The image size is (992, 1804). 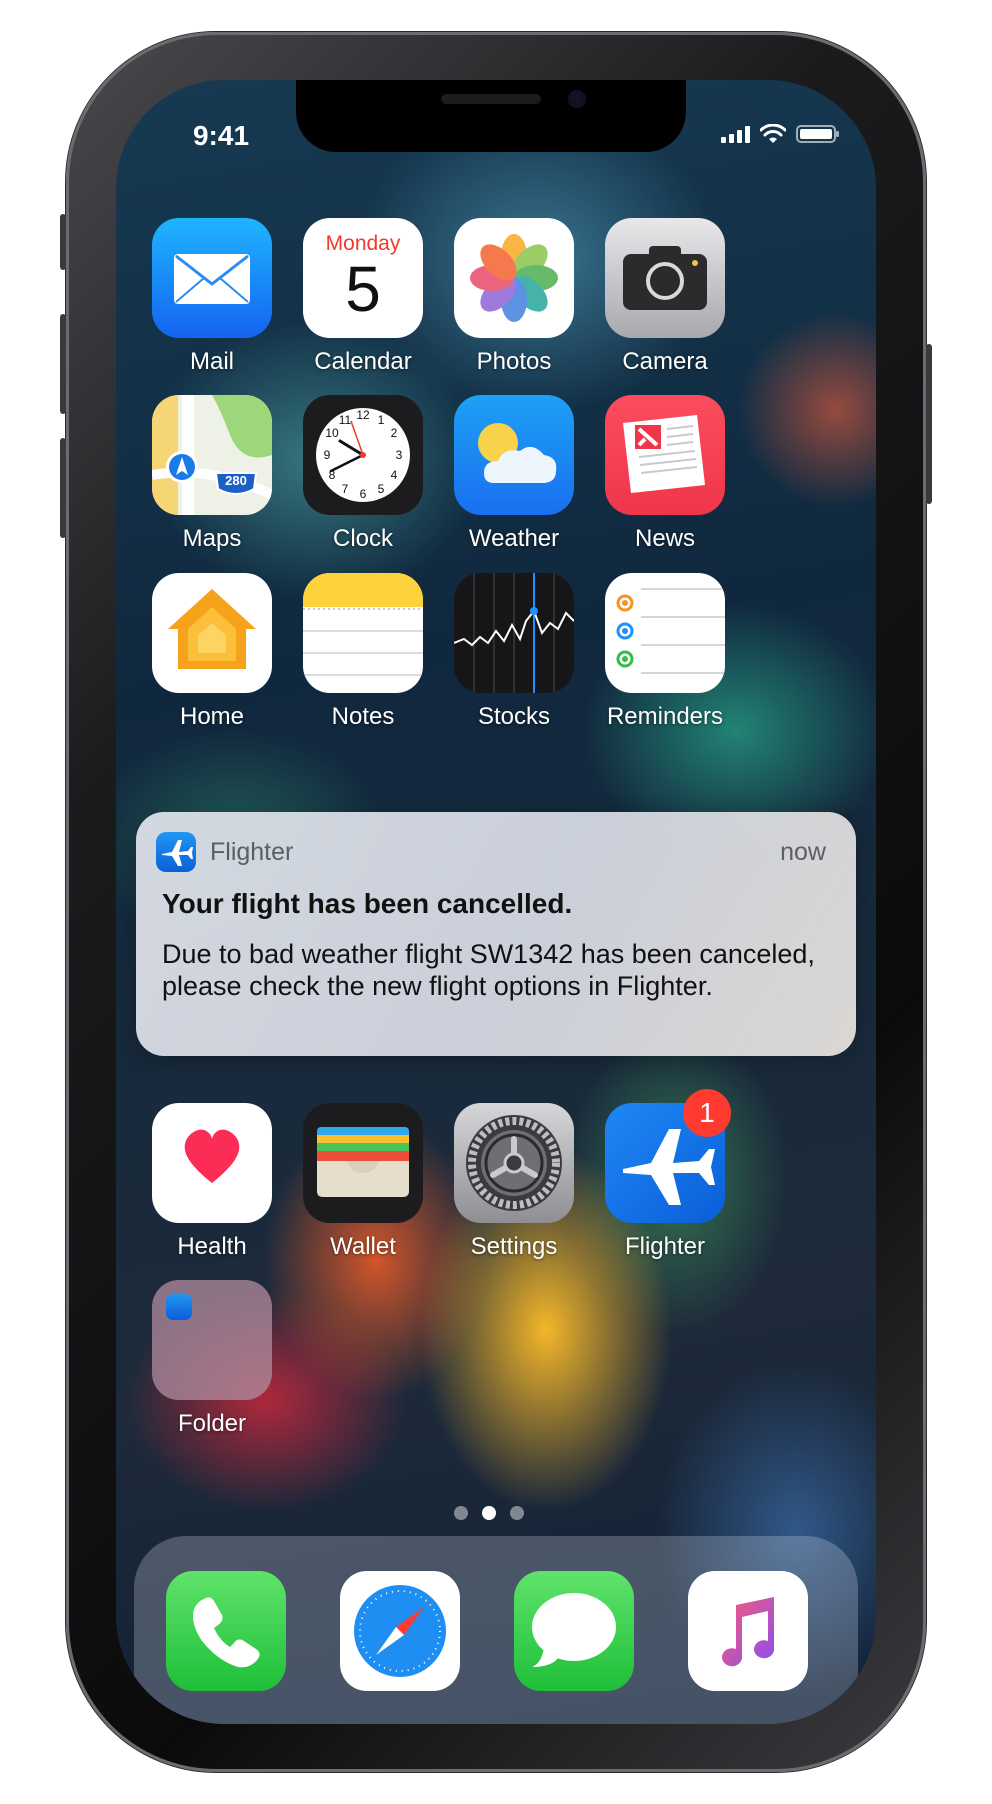 What do you see at coordinates (514, 1163) in the screenshot?
I see `settings-icon` at bounding box center [514, 1163].